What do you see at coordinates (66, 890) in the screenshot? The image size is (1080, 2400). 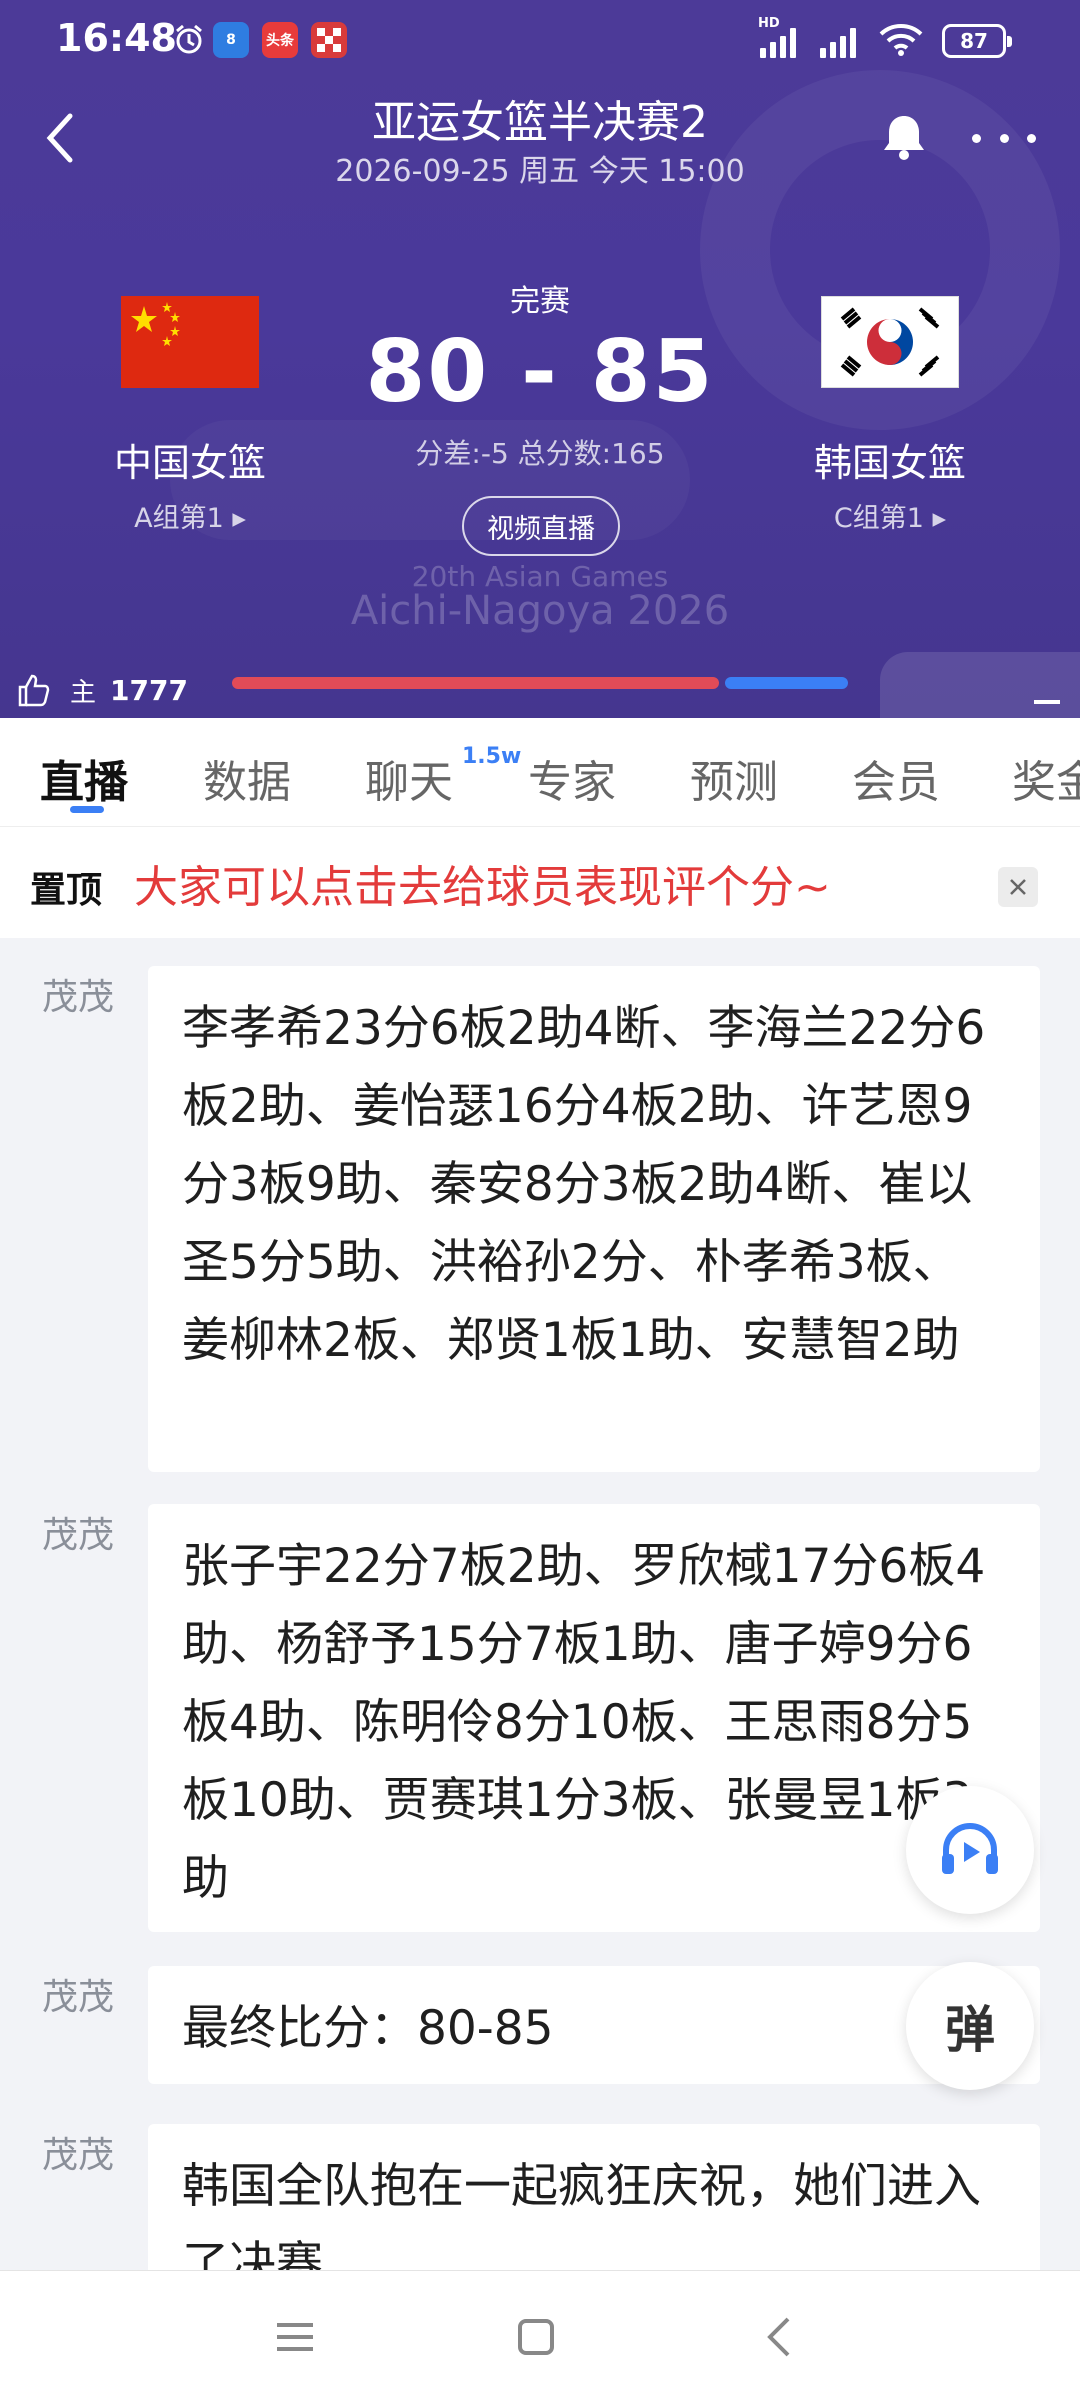 I see `pinned-tag: 置顶` at bounding box center [66, 890].